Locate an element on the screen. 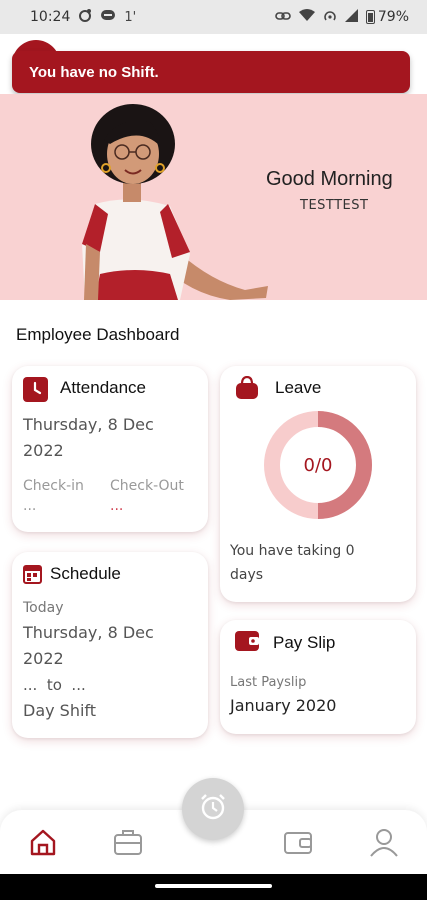  home-gesture-handle is located at coordinates (213, 886).